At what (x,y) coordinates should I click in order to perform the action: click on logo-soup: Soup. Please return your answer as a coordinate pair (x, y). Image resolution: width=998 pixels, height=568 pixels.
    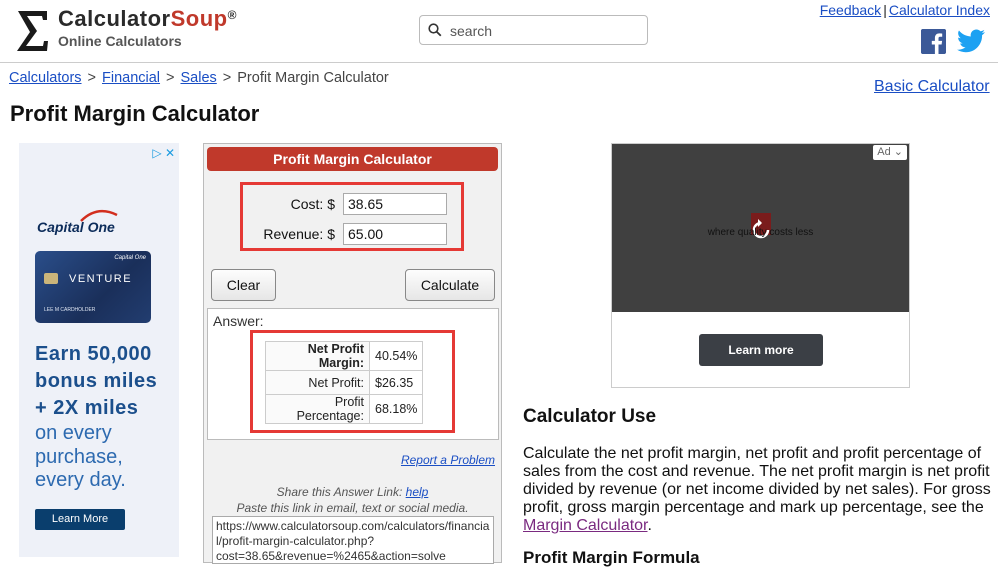
    Looking at the image, I should click on (199, 18).